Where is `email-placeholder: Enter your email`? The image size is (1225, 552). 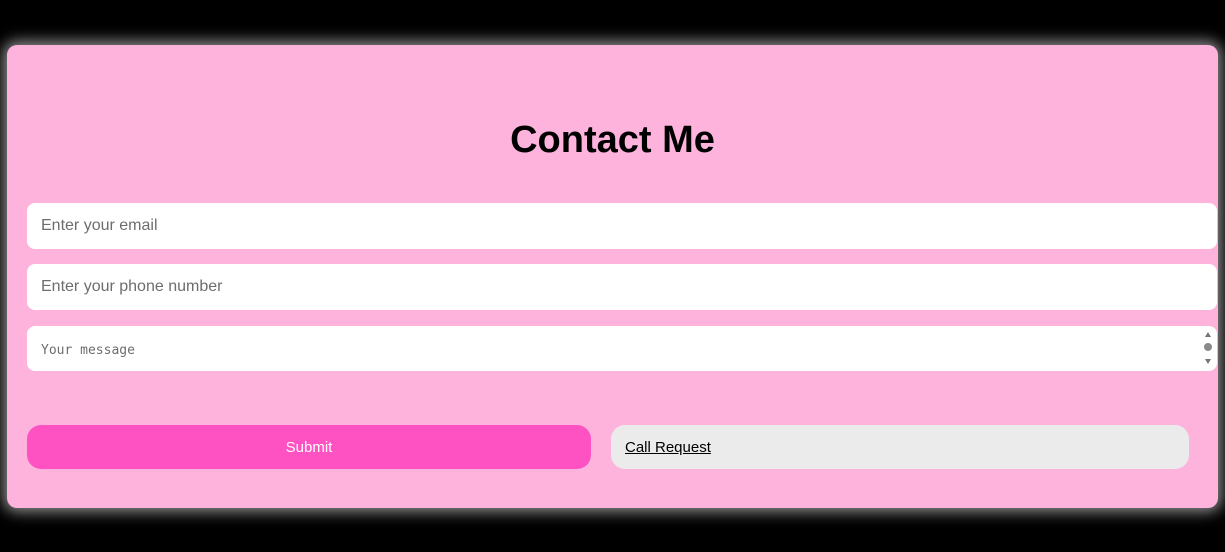
email-placeholder: Enter your email is located at coordinates (99, 225).